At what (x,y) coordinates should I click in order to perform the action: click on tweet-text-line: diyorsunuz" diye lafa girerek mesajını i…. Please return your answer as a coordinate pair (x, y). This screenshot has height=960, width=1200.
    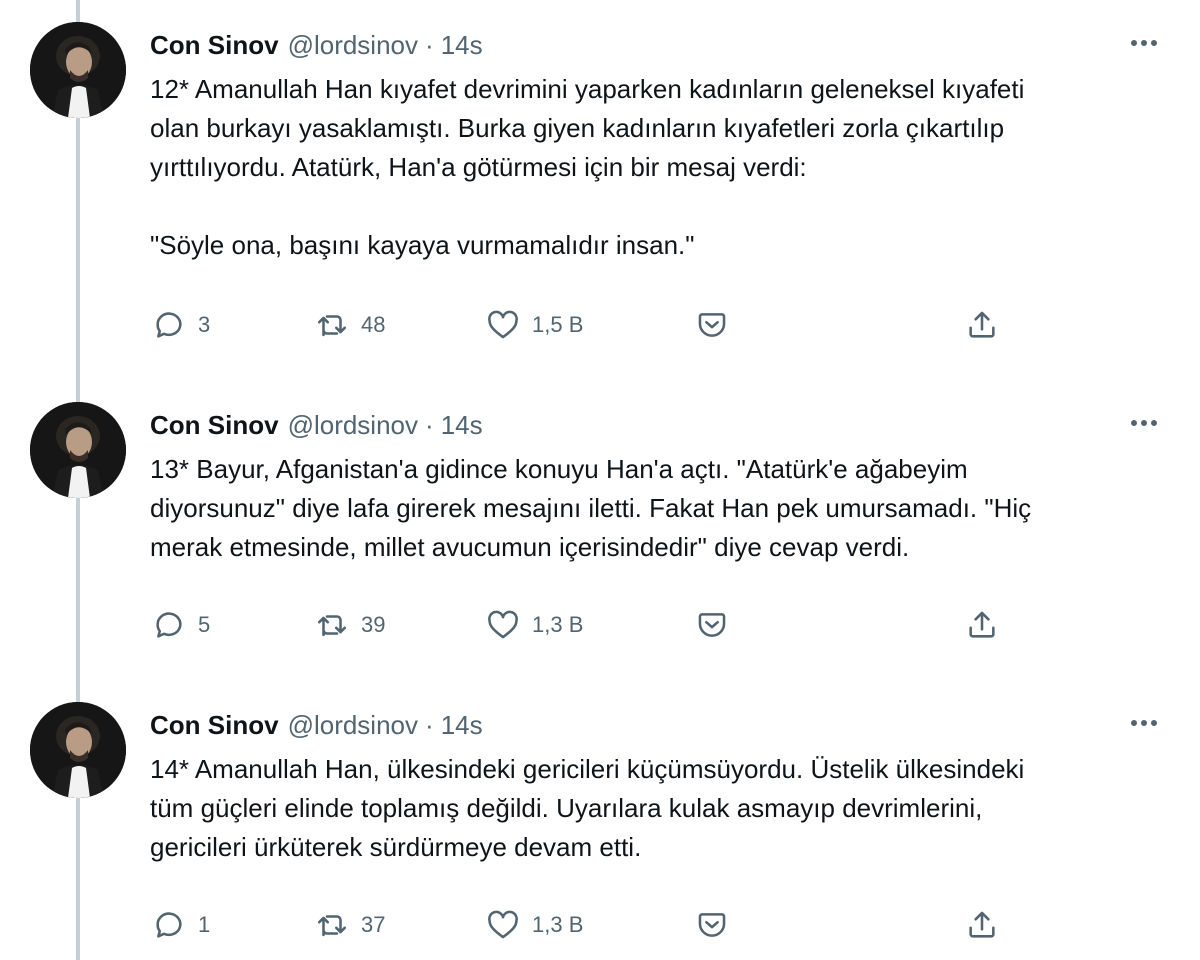
    Looking at the image, I should click on (591, 508).